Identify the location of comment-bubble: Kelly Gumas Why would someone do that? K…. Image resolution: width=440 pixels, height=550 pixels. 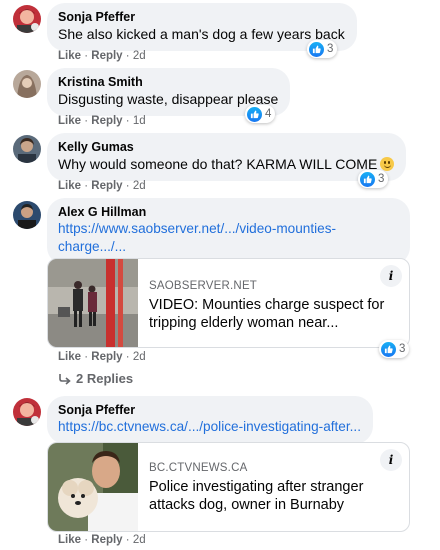
(227, 157).